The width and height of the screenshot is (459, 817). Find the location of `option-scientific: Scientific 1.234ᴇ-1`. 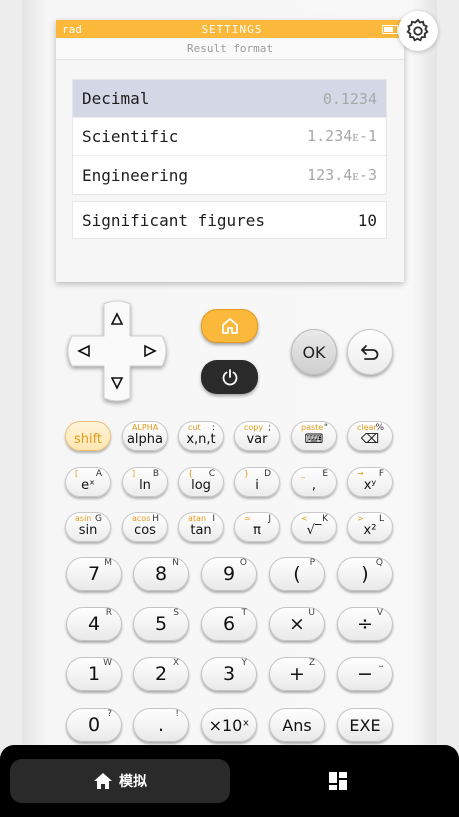

option-scientific: Scientific 1.234ᴇ-1 is located at coordinates (229, 137).